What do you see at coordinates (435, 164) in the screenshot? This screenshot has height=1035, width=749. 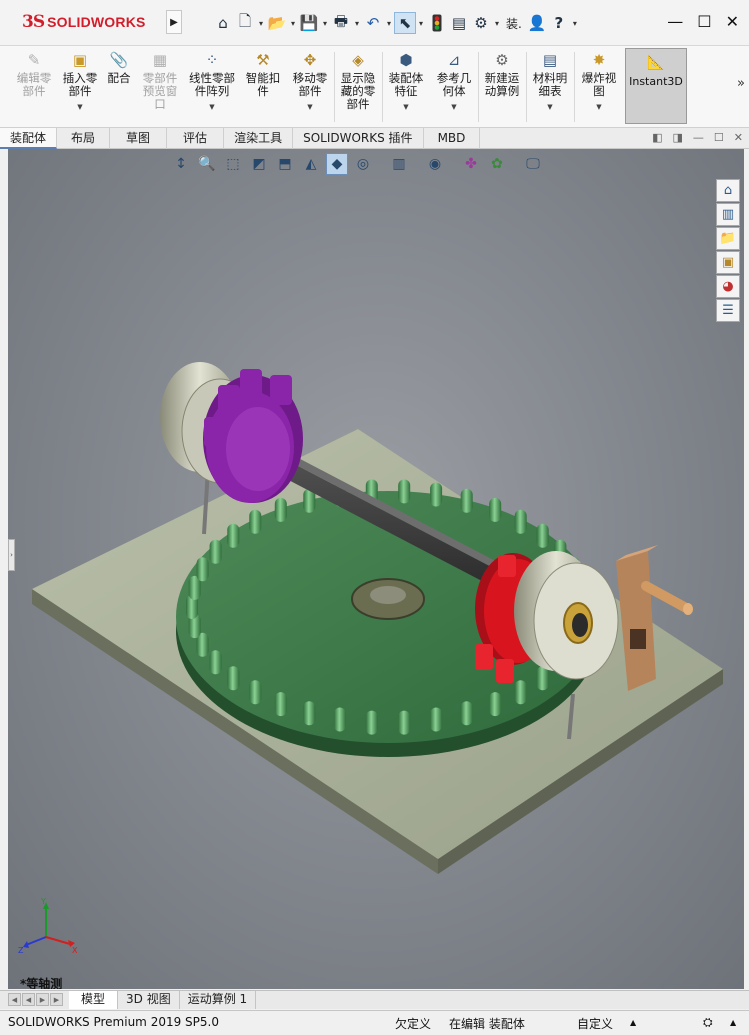 I see `apply-scene-icon: ◉` at bounding box center [435, 164].